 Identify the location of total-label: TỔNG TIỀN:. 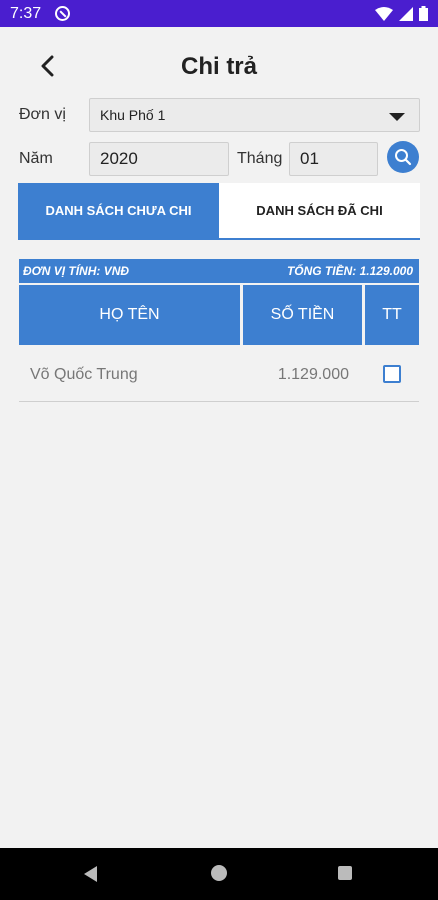
(321, 271).